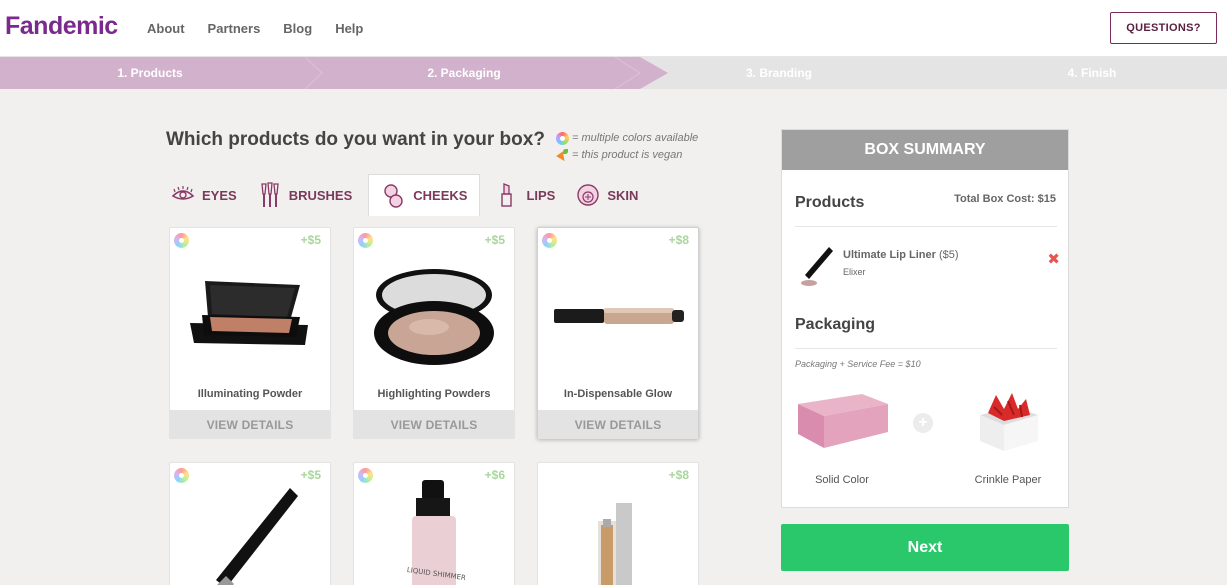 The image size is (1227, 585). Describe the element at coordinates (150, 73) in the screenshot. I see `step-products: 1. Products` at that location.